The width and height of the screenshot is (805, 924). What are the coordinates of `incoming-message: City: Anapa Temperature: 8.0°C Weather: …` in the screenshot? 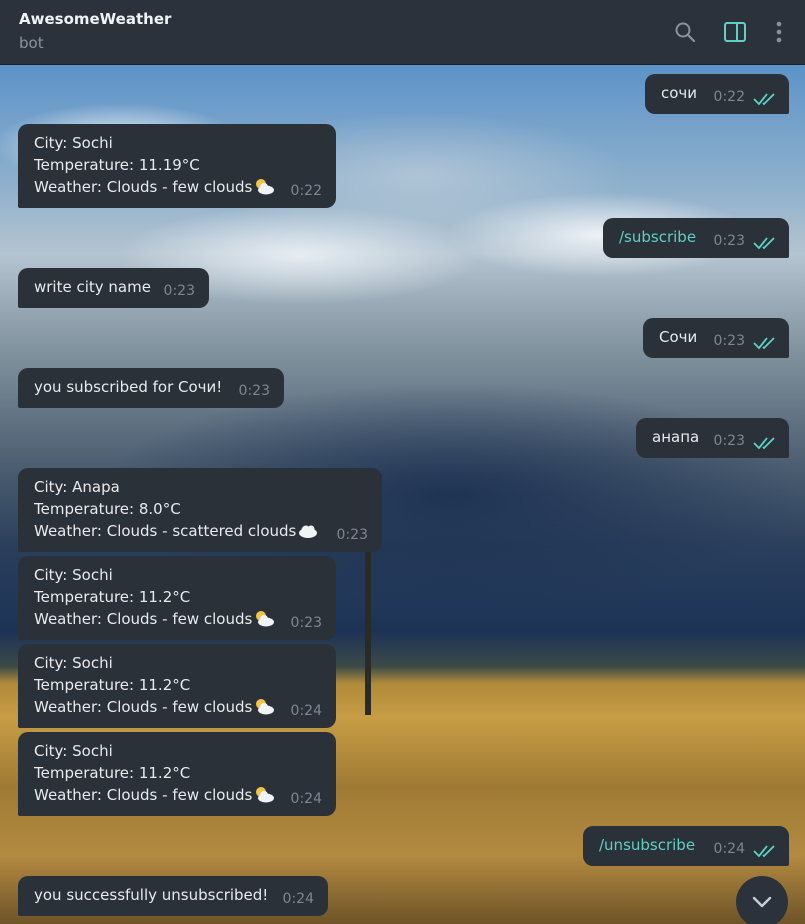 It's located at (200, 510).